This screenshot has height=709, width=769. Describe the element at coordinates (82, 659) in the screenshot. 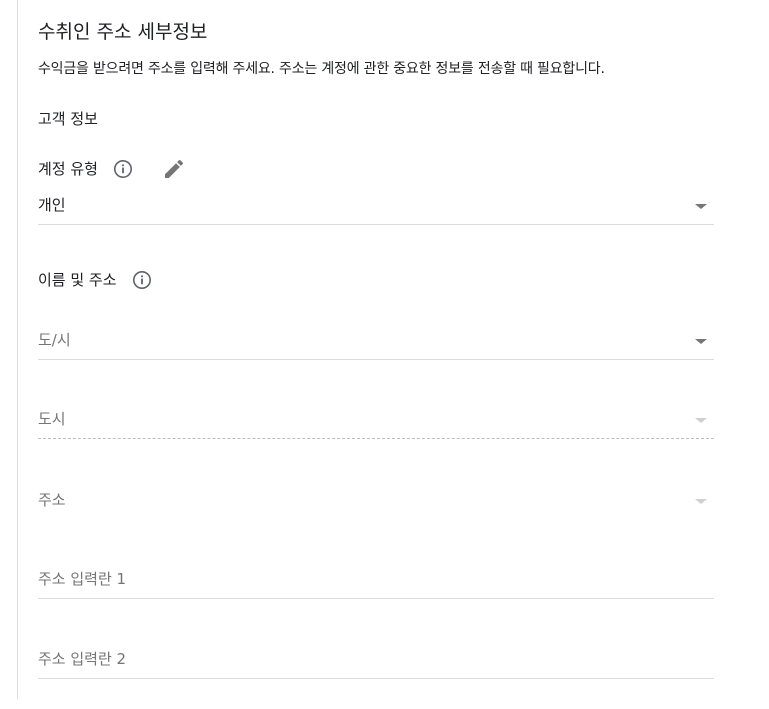

I see `address-line2-placeholder: 주소 입력란 2` at that location.